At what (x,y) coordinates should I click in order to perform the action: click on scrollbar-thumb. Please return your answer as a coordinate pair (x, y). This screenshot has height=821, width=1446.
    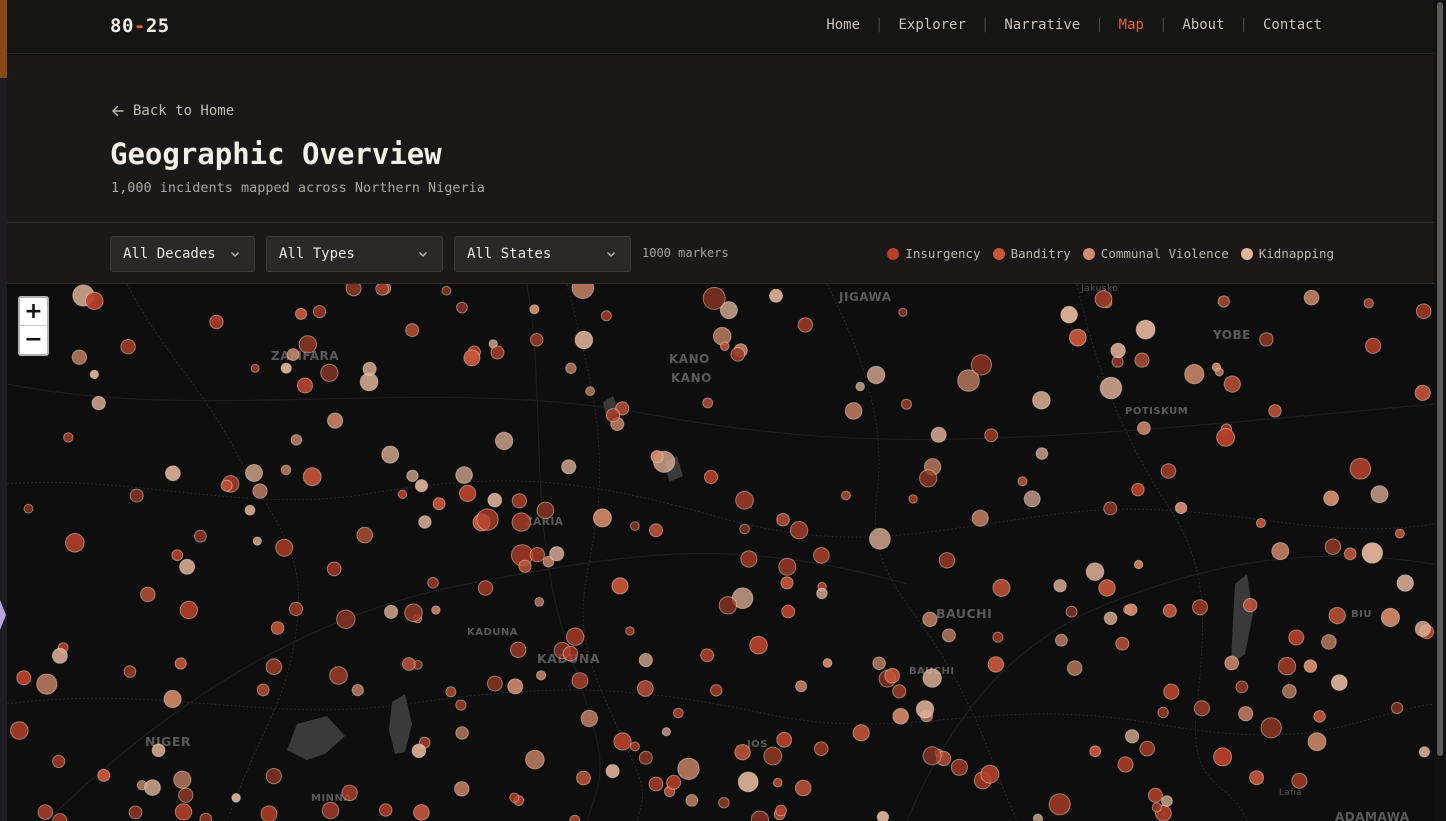
    Looking at the image, I should click on (1440, 379).